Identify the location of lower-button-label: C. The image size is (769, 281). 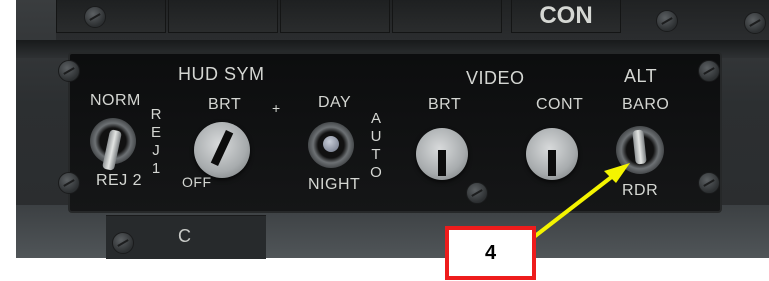
(184, 236).